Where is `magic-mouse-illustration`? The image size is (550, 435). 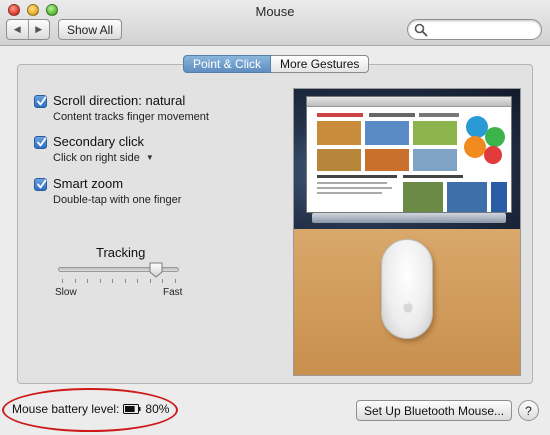 magic-mouse-illustration is located at coordinates (407, 289).